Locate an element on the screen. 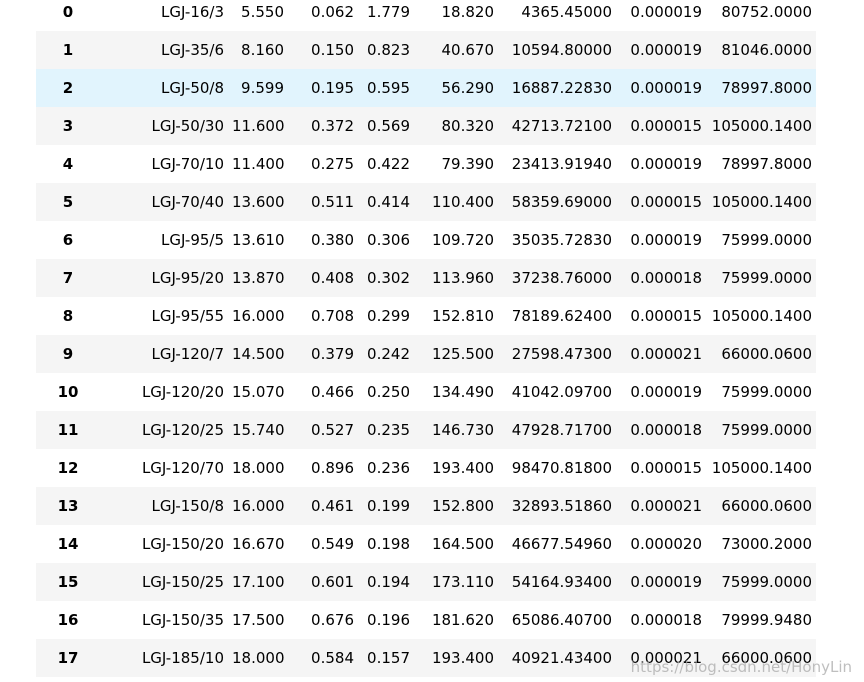  col-4-cell: 1.779 is located at coordinates (388, 12).